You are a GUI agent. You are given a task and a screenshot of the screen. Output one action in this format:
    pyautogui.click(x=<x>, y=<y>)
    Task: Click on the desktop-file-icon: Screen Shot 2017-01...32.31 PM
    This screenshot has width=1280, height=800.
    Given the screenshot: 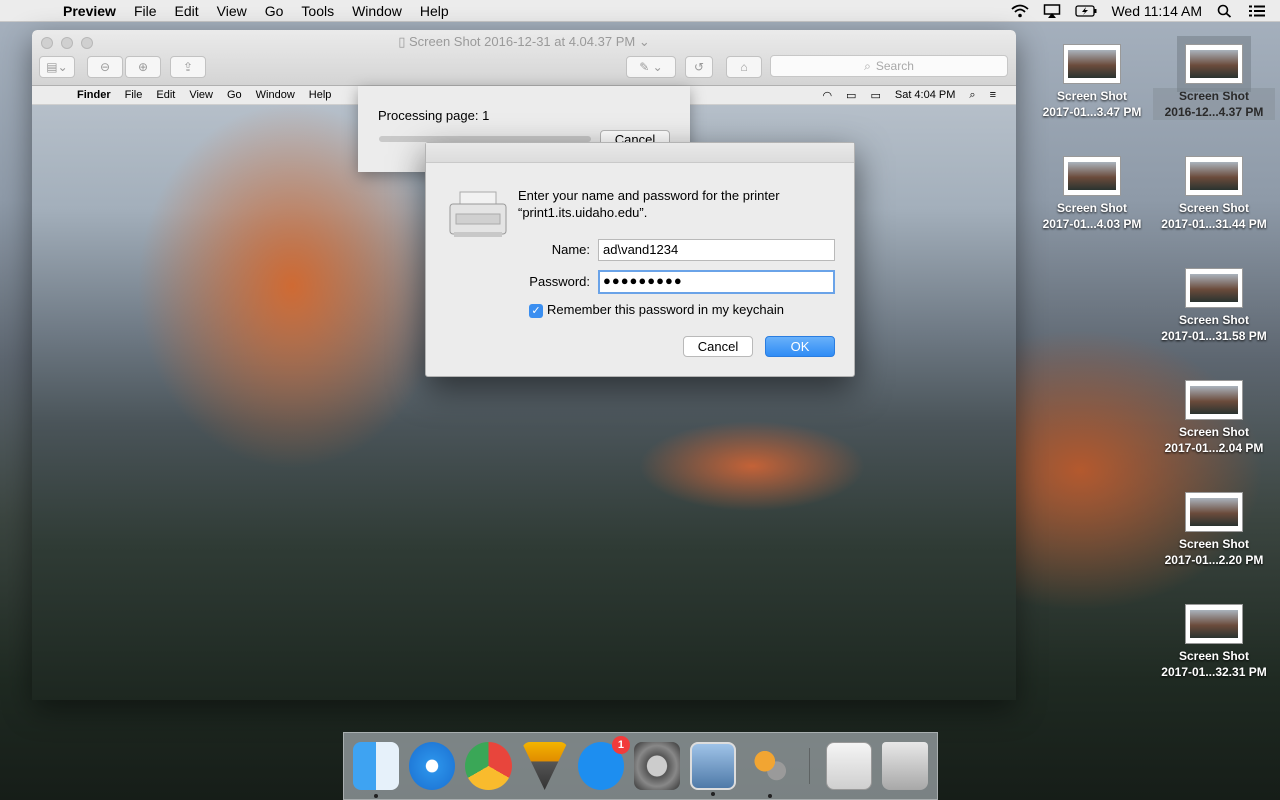 What is the action you would take?
    pyautogui.click(x=1214, y=642)
    